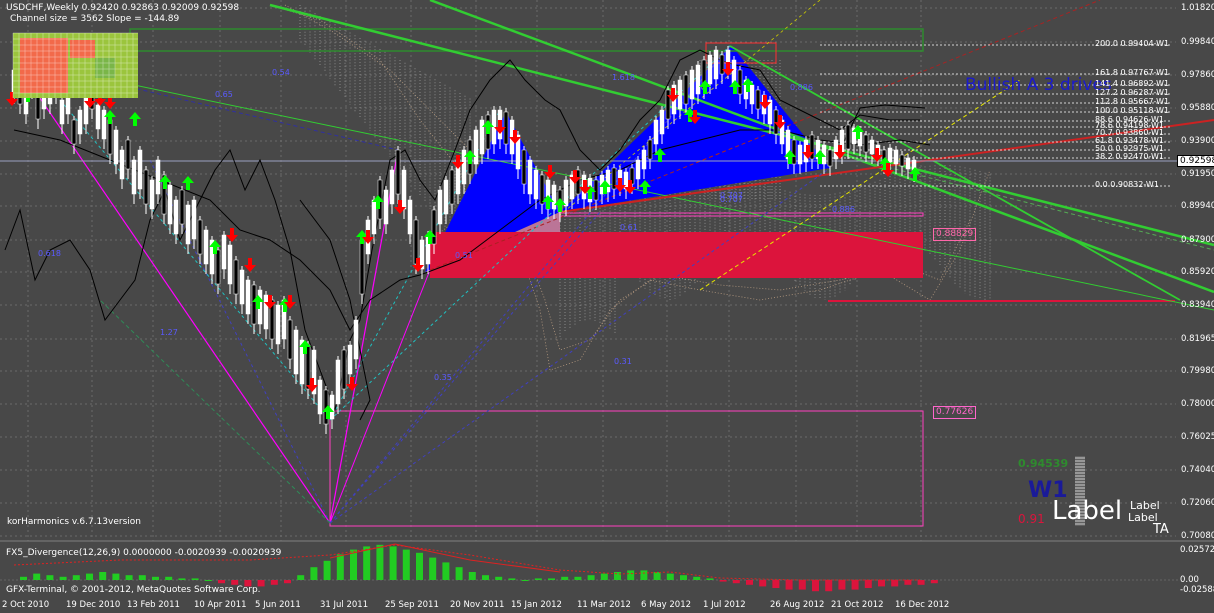 Image resolution: width=1214 pixels, height=613 pixels. I want to click on ratio-label: 0.65, so click(224, 94).